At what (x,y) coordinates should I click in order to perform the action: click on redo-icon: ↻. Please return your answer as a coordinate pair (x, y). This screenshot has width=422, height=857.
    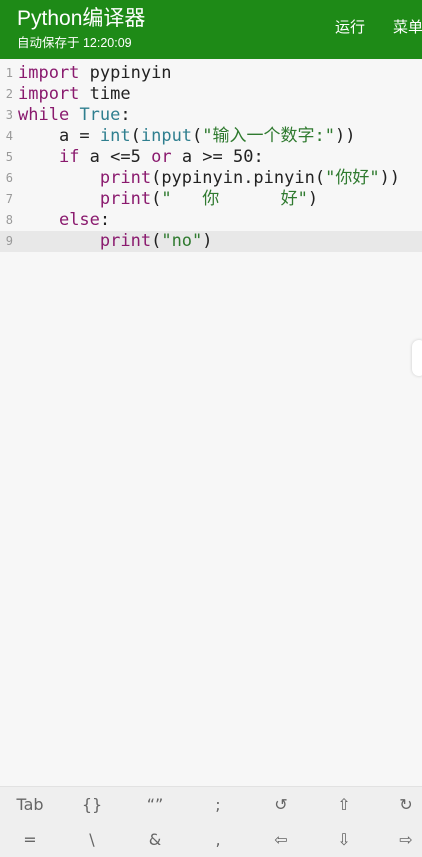
    Looking at the image, I should click on (399, 805).